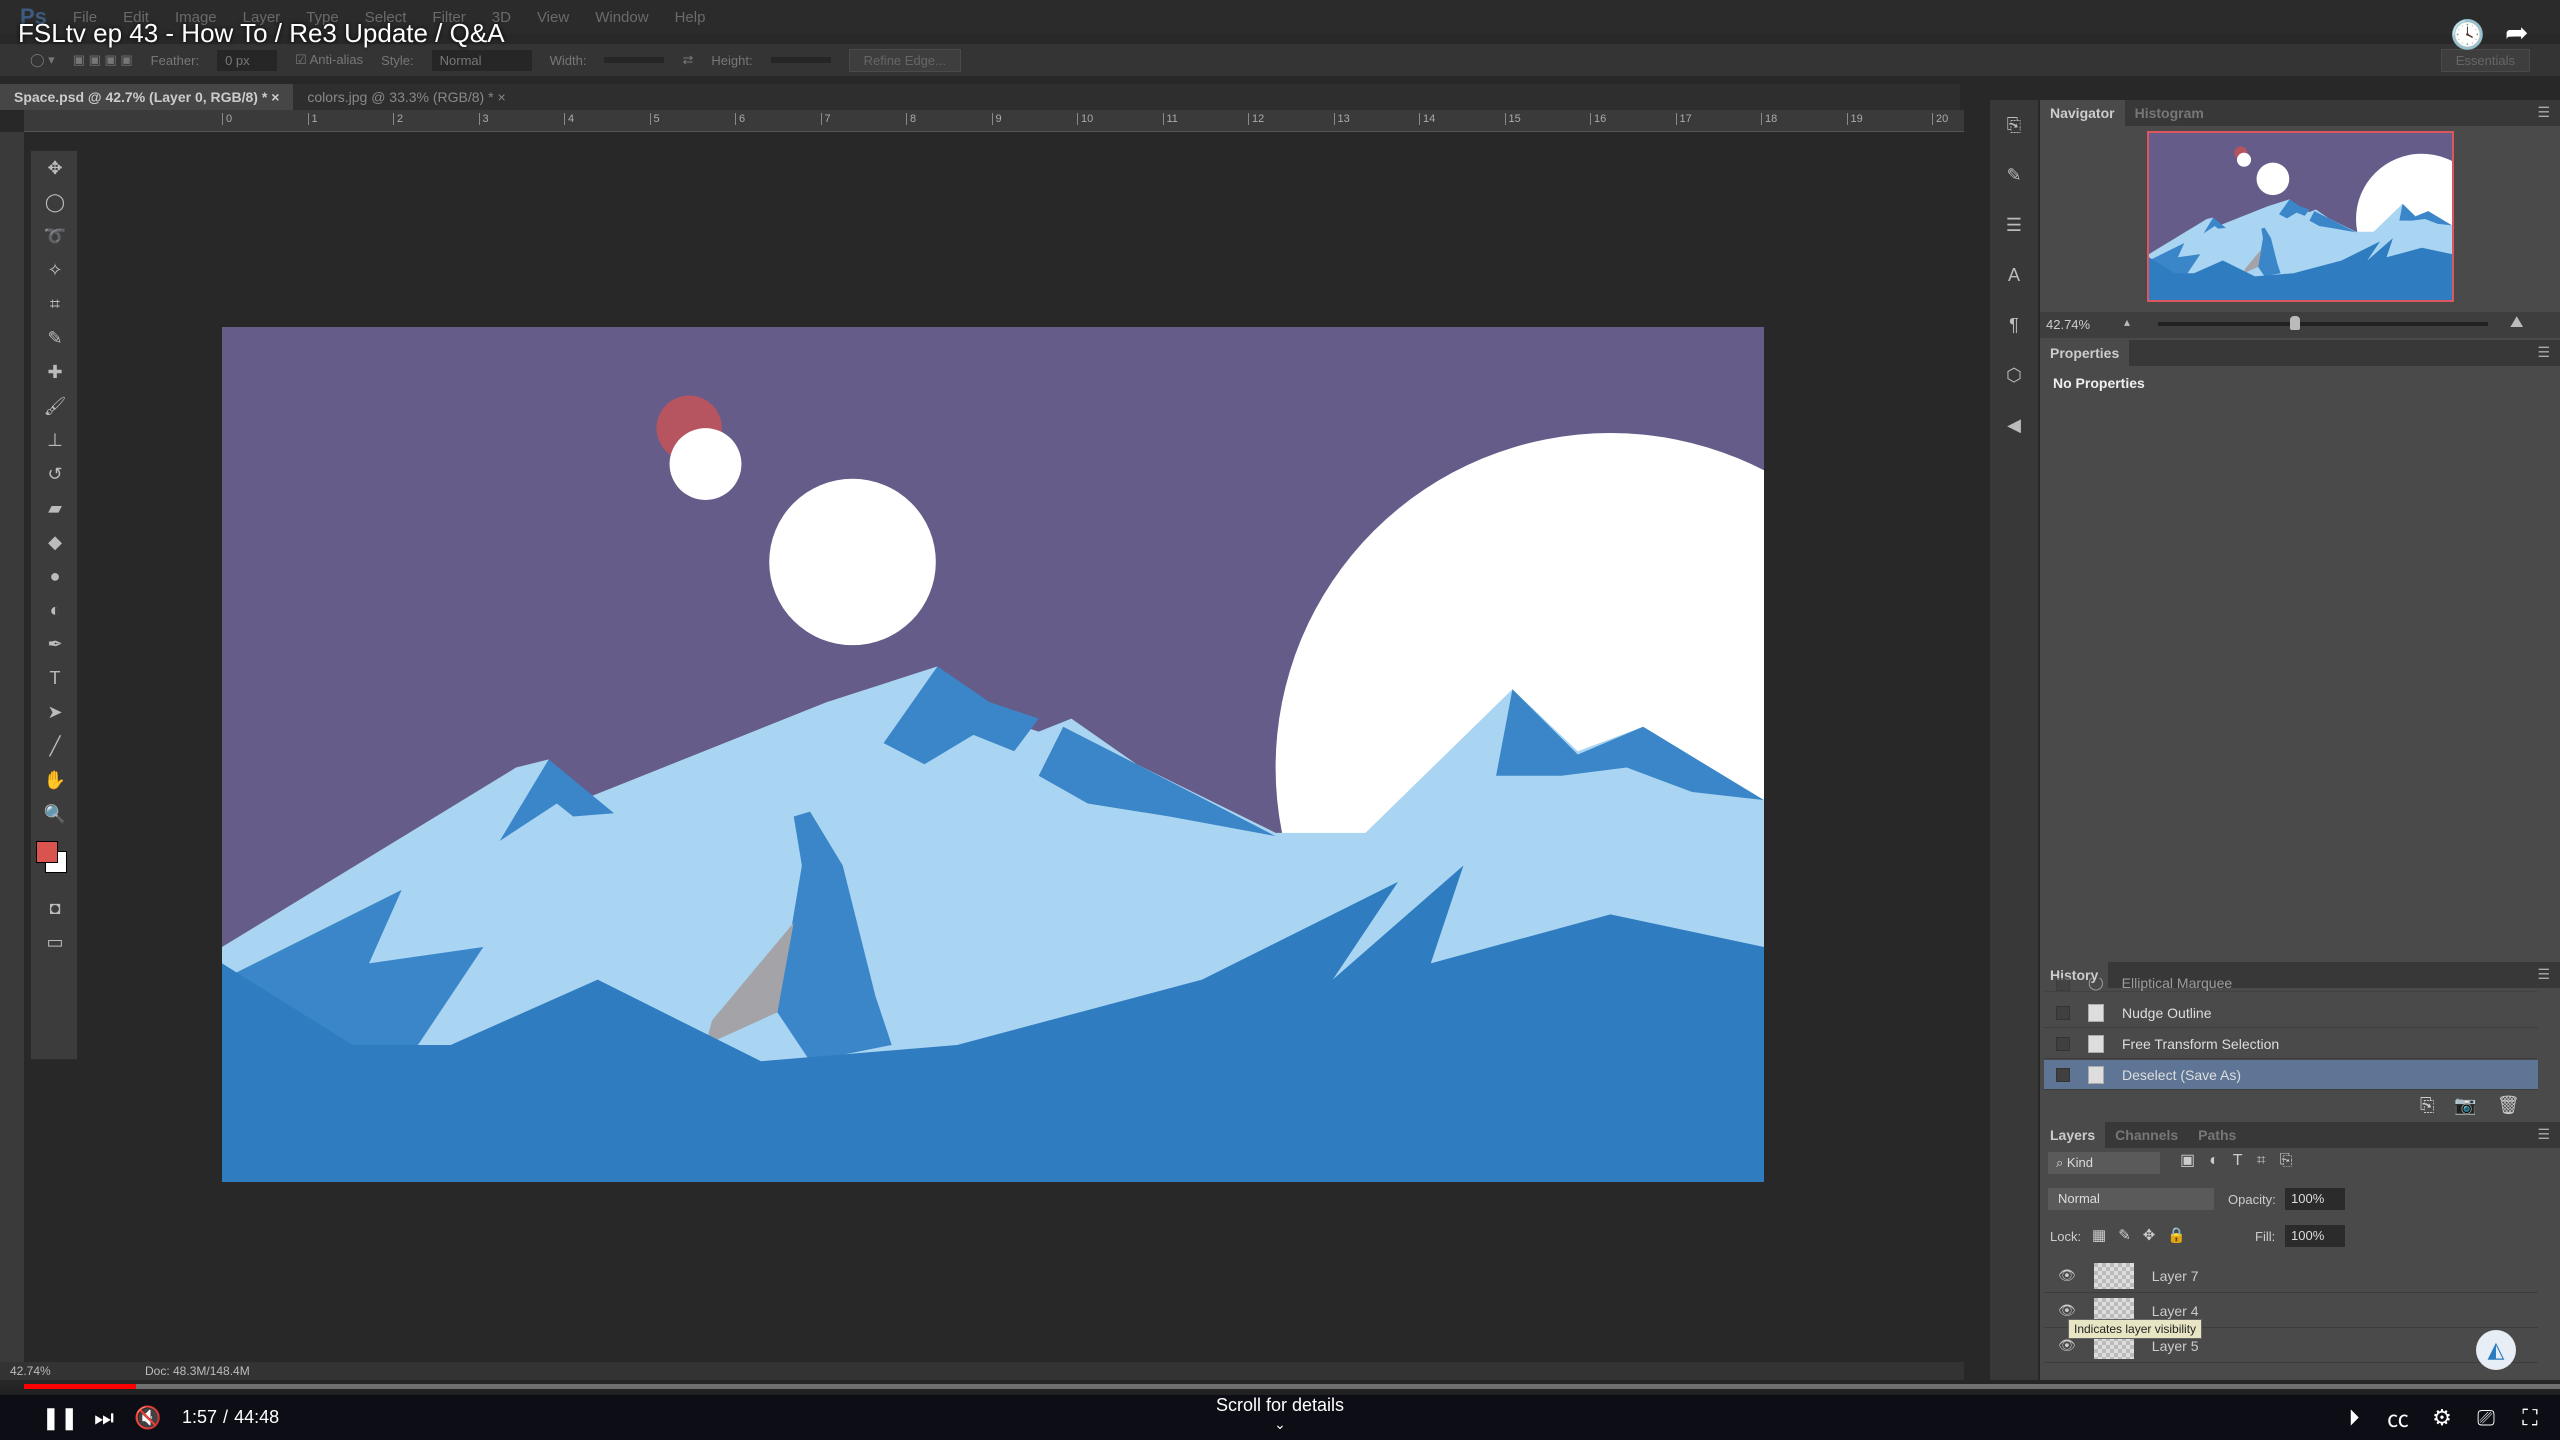 The height and width of the screenshot is (1440, 2560). What do you see at coordinates (2315, 1199) in the screenshot?
I see `opacity-input: 100%` at bounding box center [2315, 1199].